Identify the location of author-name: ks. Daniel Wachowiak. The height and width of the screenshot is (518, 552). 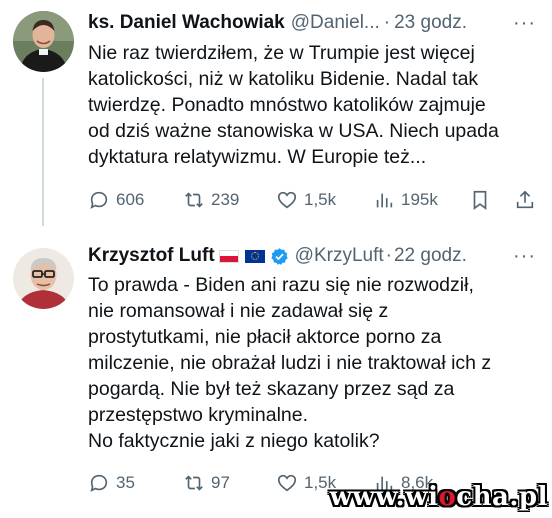
(186, 23).